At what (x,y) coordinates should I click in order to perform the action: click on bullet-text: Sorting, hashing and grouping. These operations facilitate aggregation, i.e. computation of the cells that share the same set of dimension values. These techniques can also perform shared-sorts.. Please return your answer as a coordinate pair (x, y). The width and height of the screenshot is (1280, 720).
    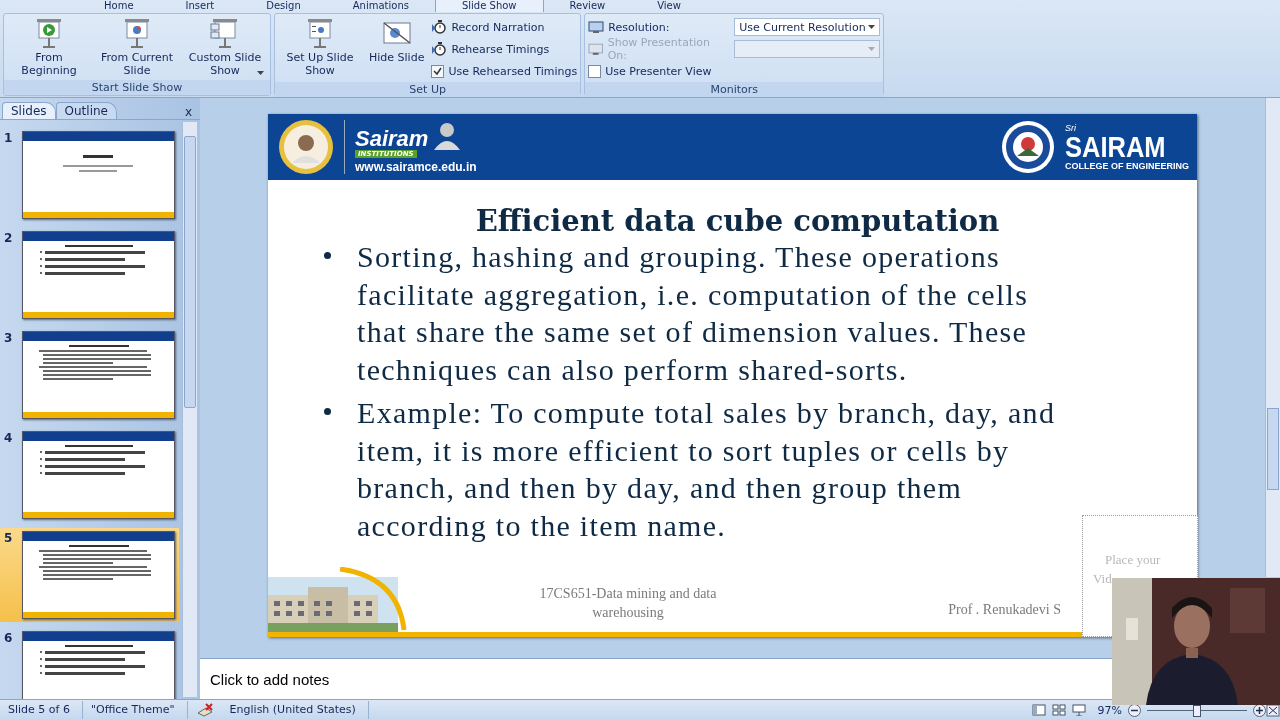
    Looking at the image, I should click on (693, 313).